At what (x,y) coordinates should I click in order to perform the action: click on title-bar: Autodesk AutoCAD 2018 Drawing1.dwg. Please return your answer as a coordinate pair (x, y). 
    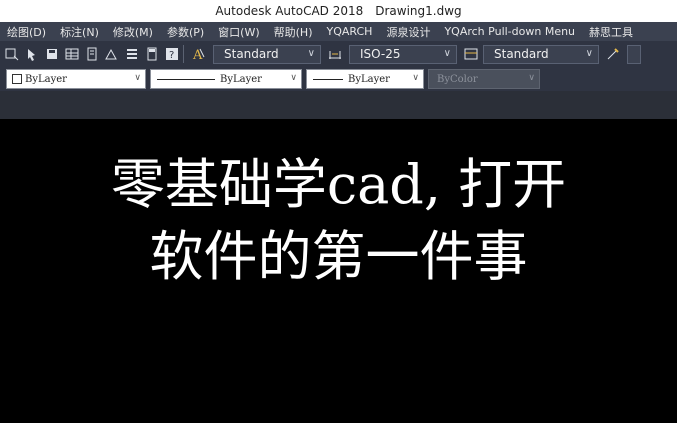
    Looking at the image, I should click on (338, 11).